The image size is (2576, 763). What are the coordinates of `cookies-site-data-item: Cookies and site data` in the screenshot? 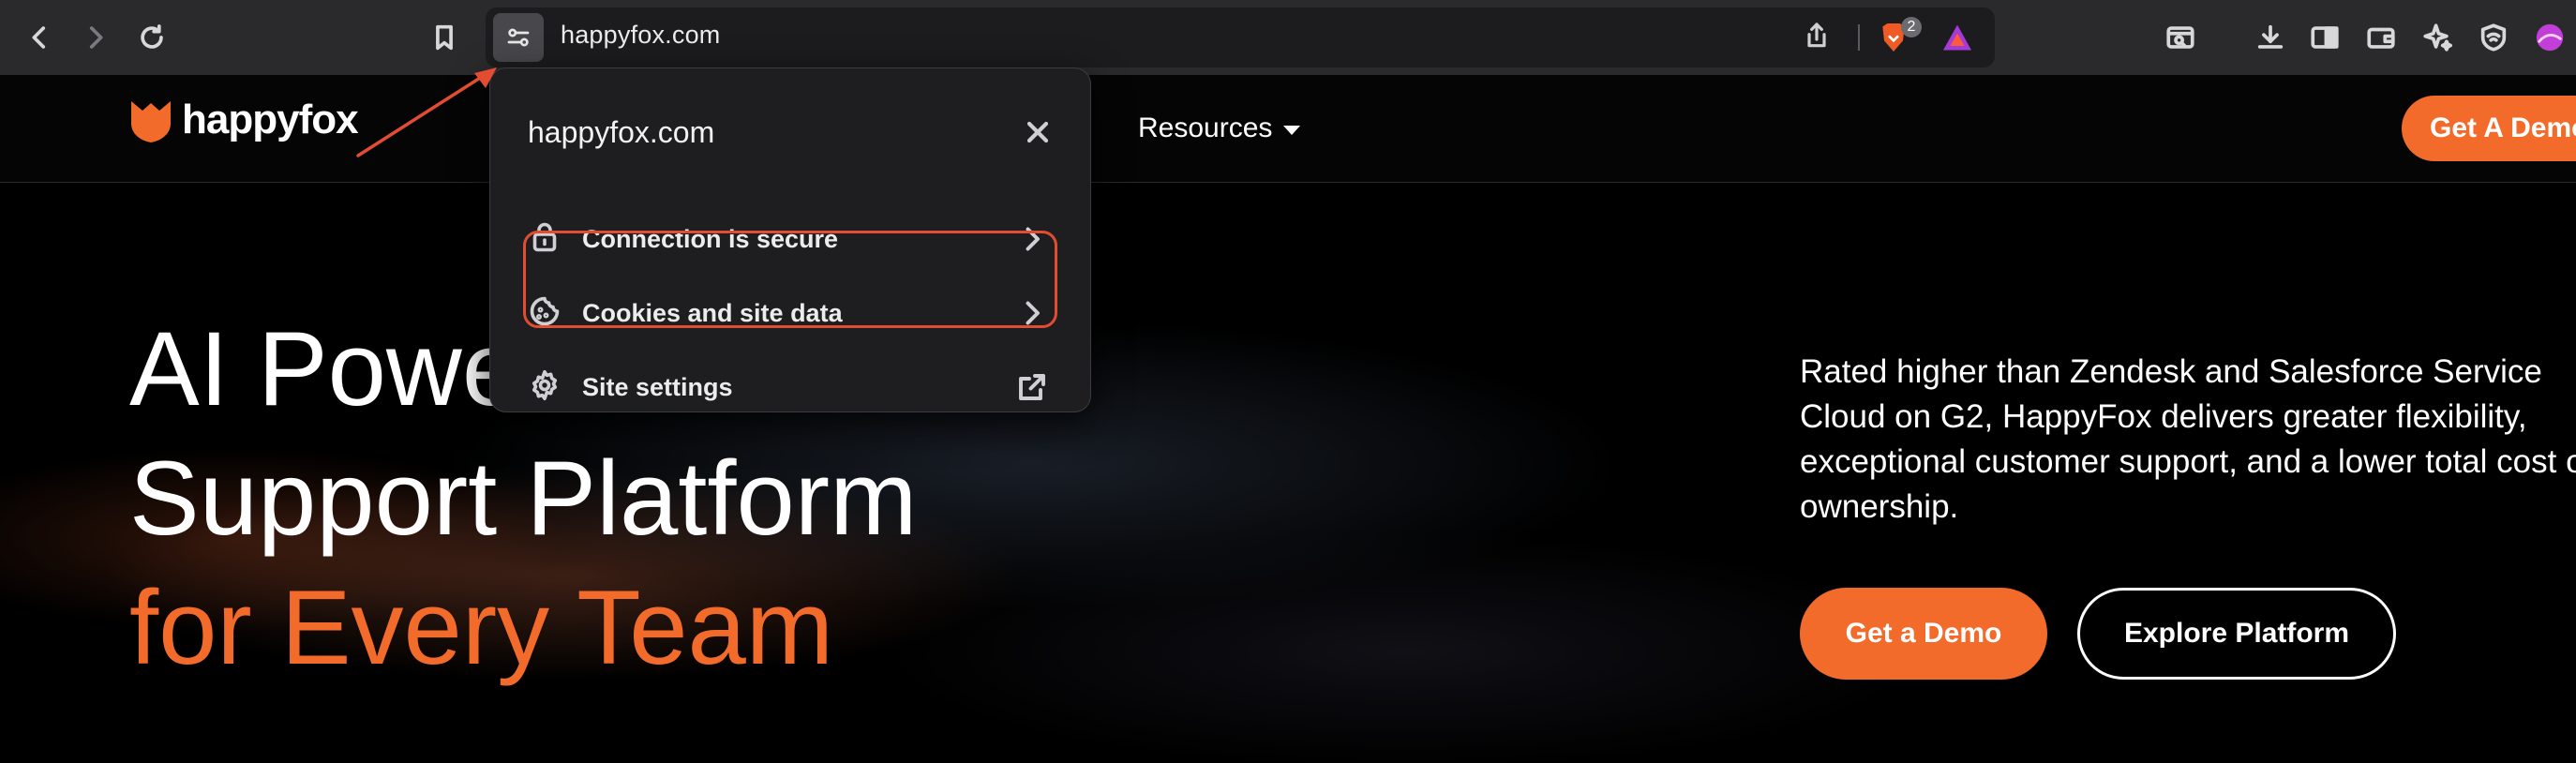 It's located at (791, 313).